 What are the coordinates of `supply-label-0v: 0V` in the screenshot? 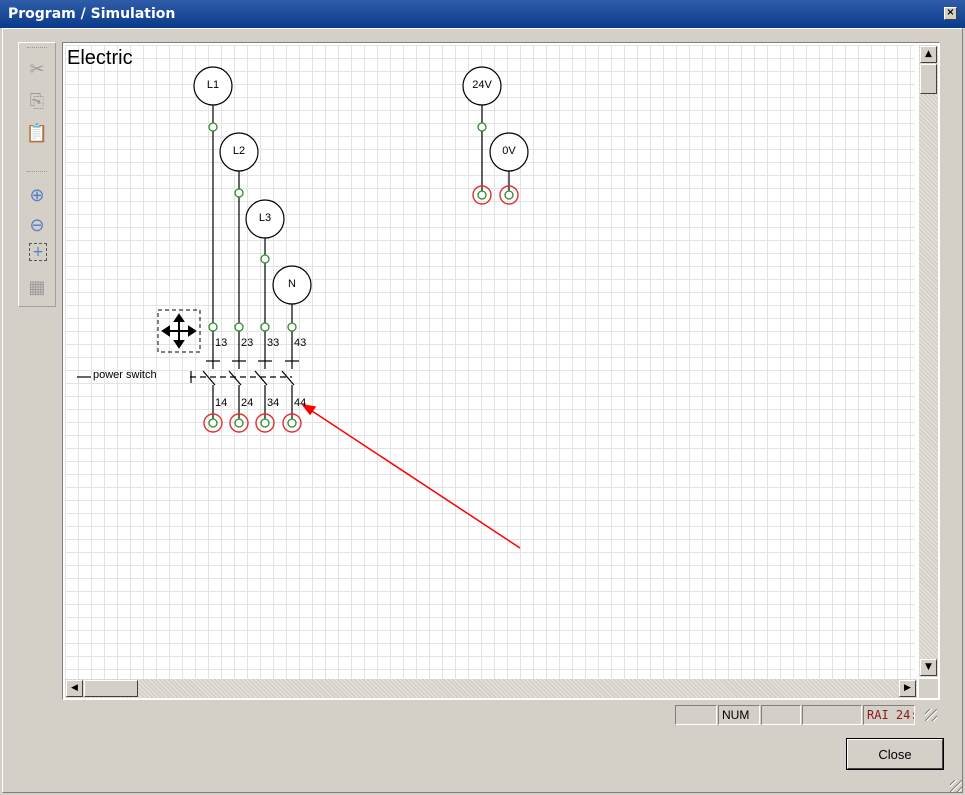 It's located at (509, 151).